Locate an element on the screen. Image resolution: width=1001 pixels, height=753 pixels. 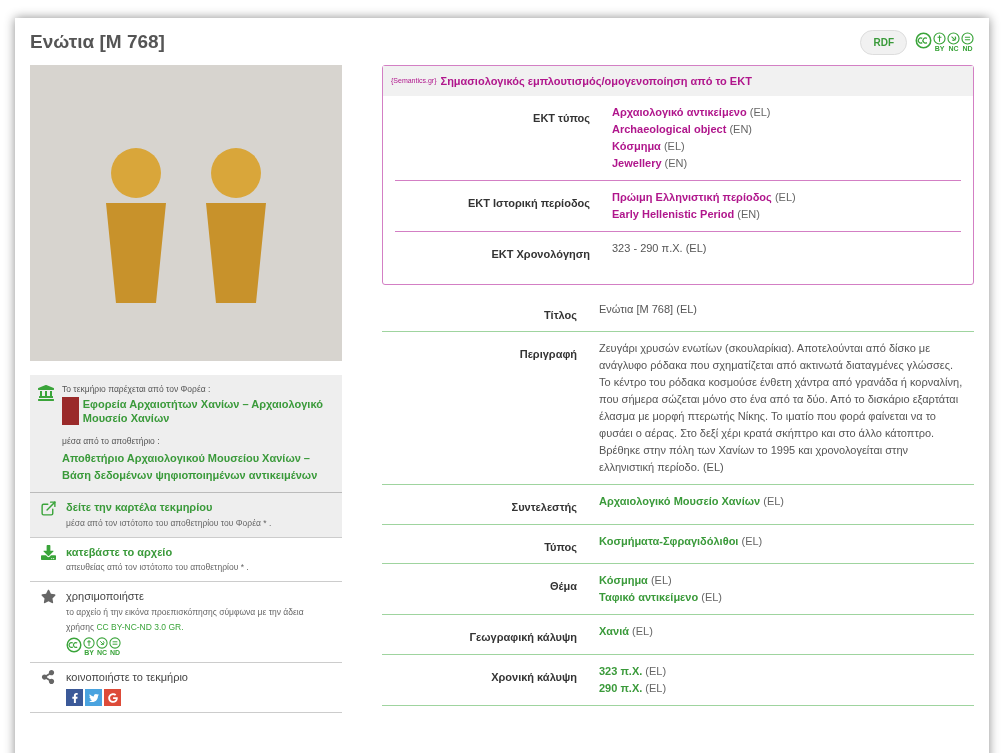
field-label: Τίτλος is located at coordinates (559, 315).